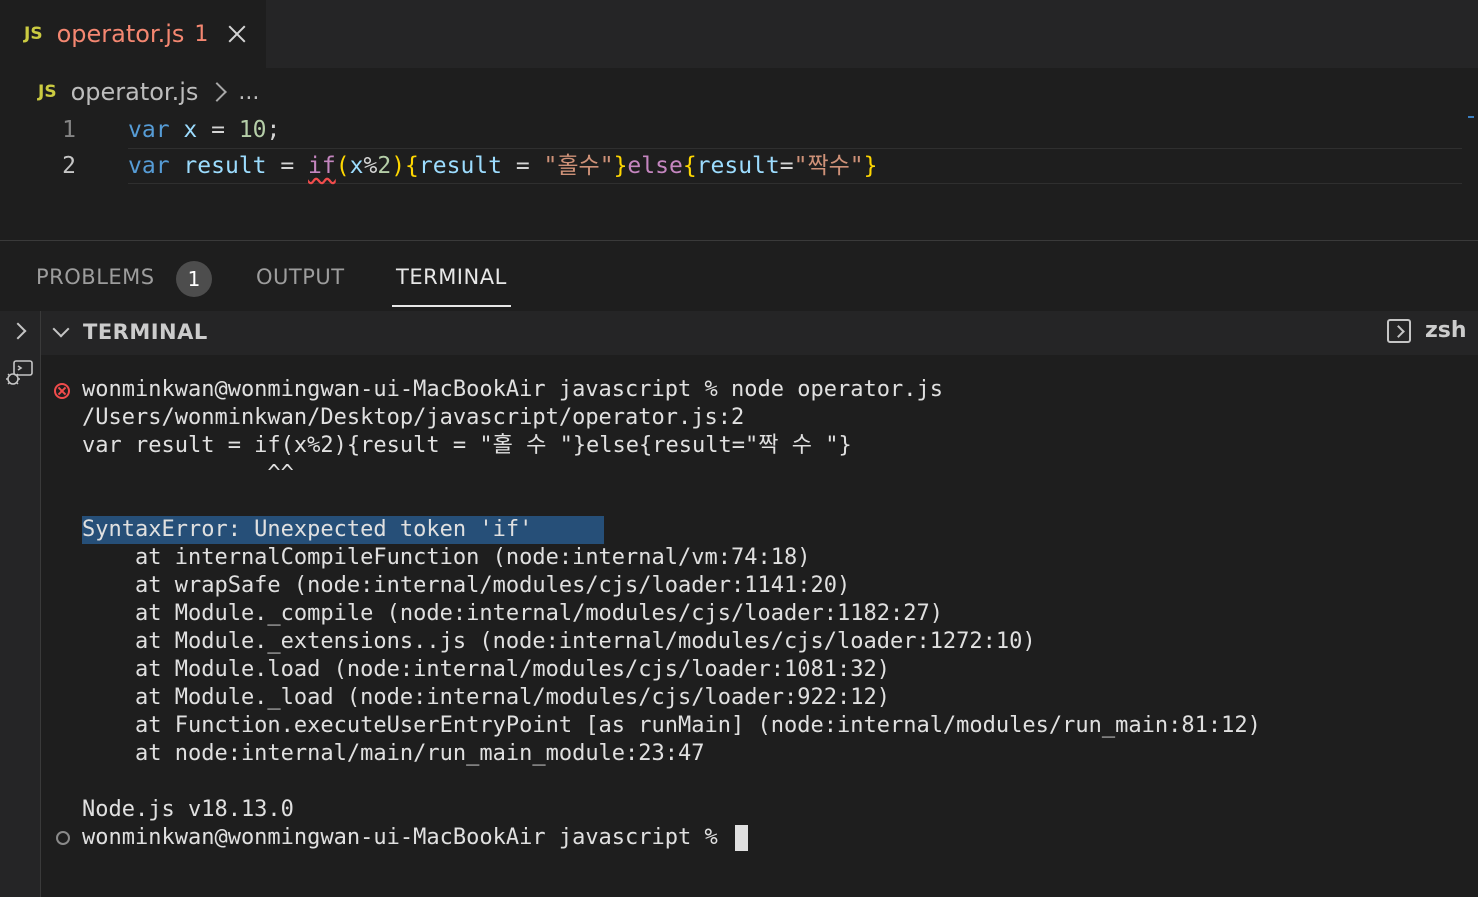  I want to click on editor-tab-bar: JS operator.js 1, so click(739, 34).